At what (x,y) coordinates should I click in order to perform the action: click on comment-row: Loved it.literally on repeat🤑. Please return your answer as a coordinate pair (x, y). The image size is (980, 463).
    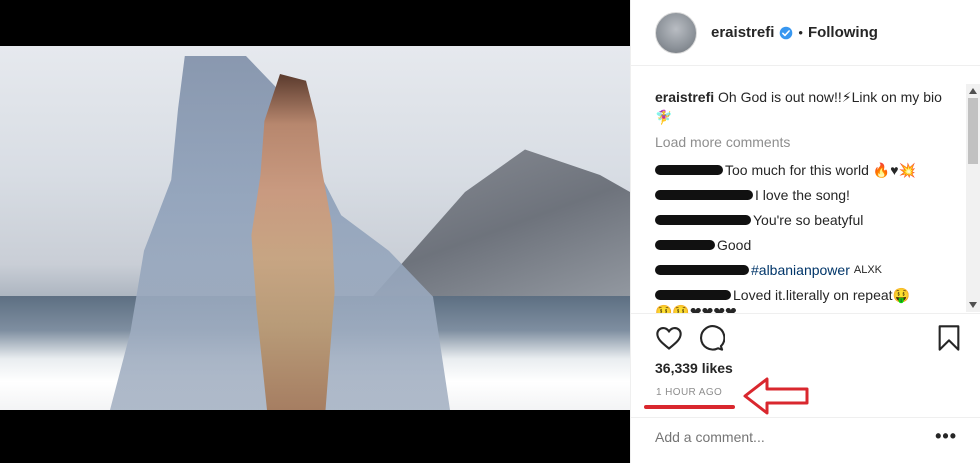
    Looking at the image, I should click on (782, 295).